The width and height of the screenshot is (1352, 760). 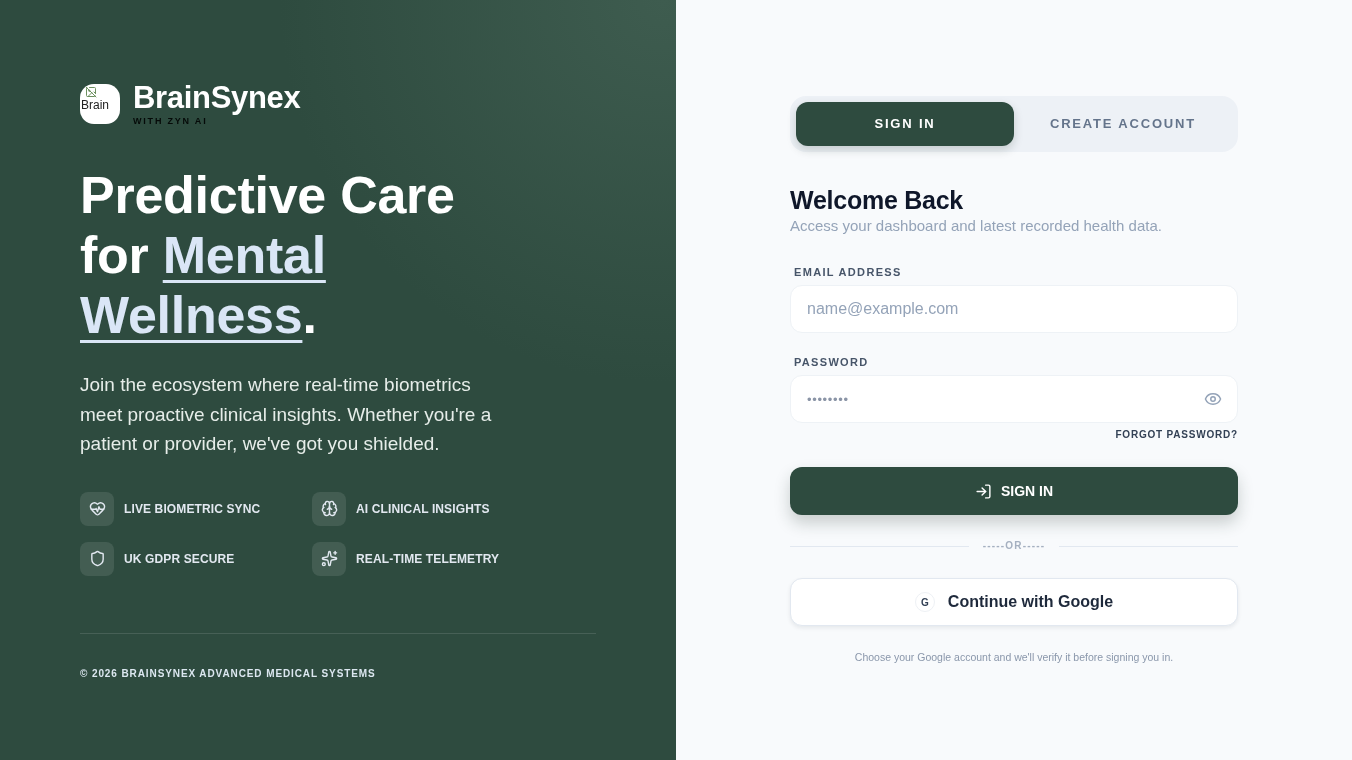 I want to click on form-title: Welcome Back, so click(x=877, y=200).